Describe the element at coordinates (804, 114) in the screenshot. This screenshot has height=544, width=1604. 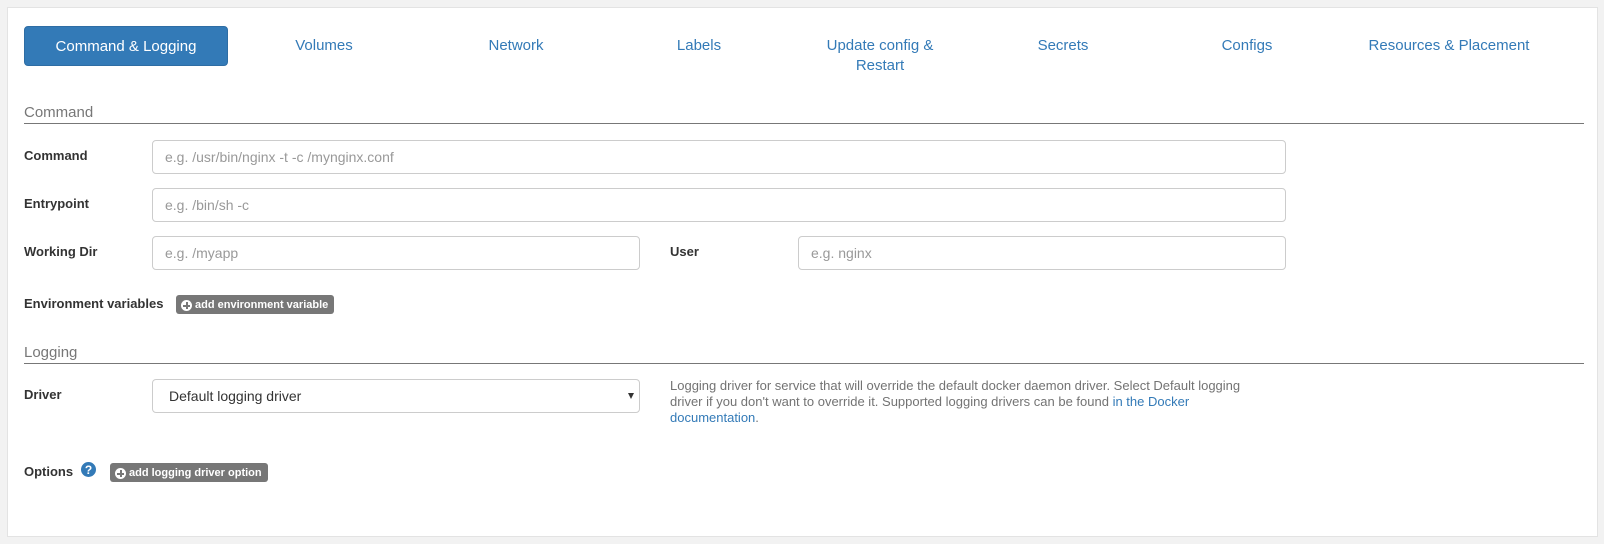
I see `command-section-title: Command` at that location.